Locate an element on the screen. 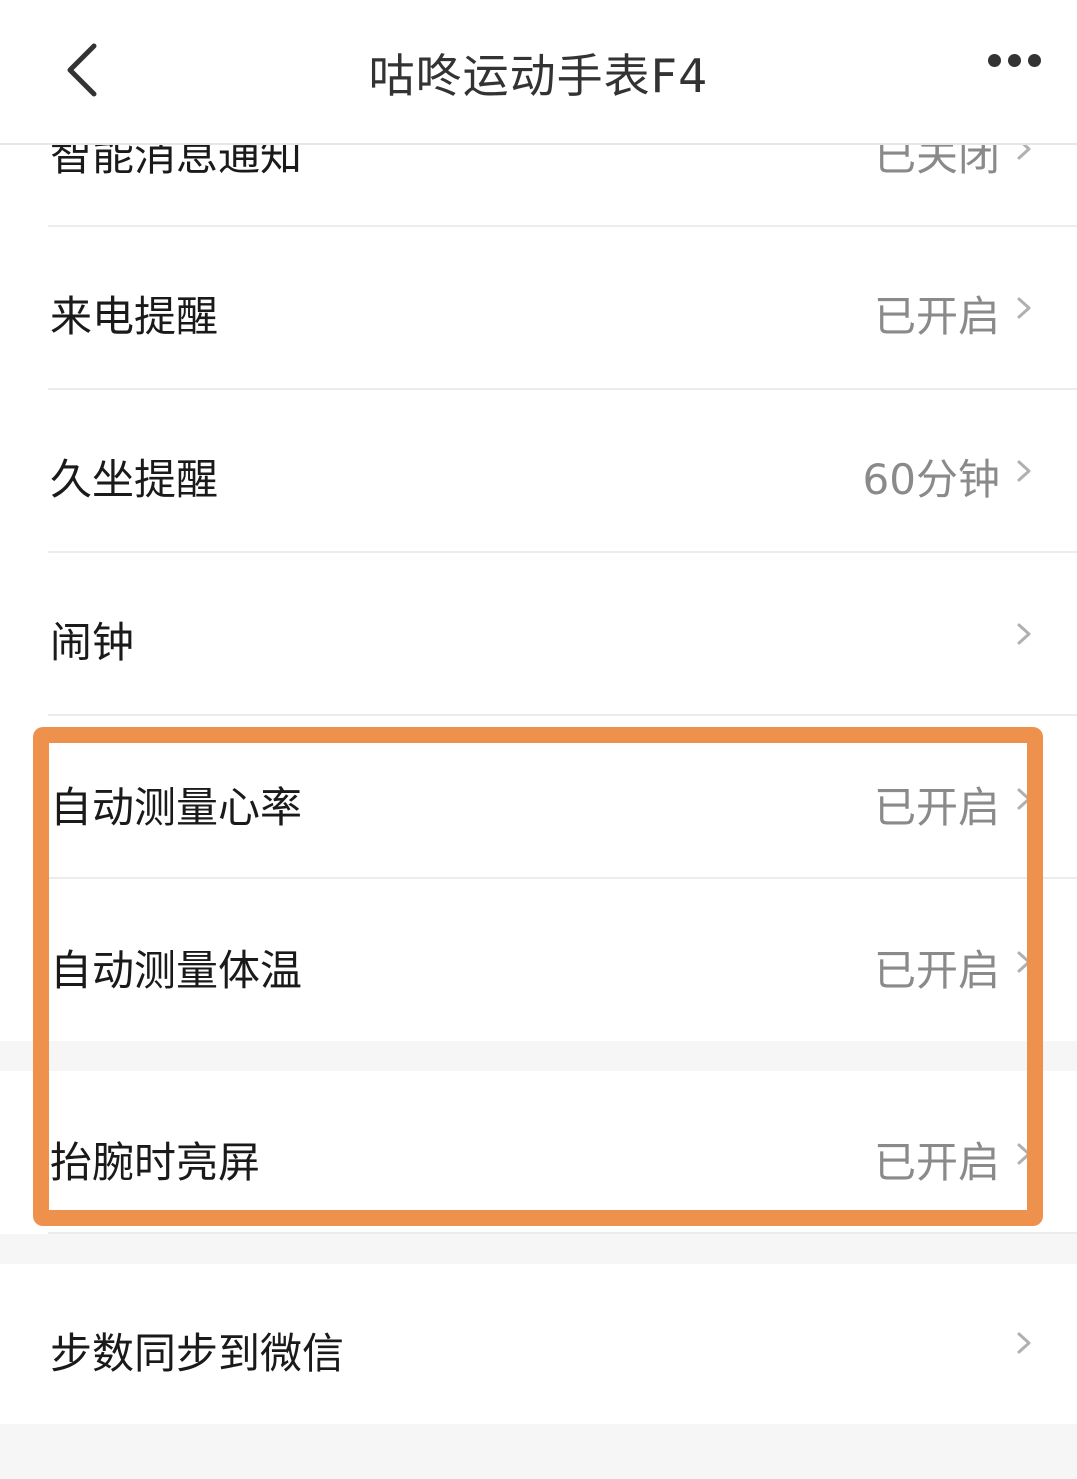  setting-row-alarm: 闹钟 is located at coordinates (538, 634).